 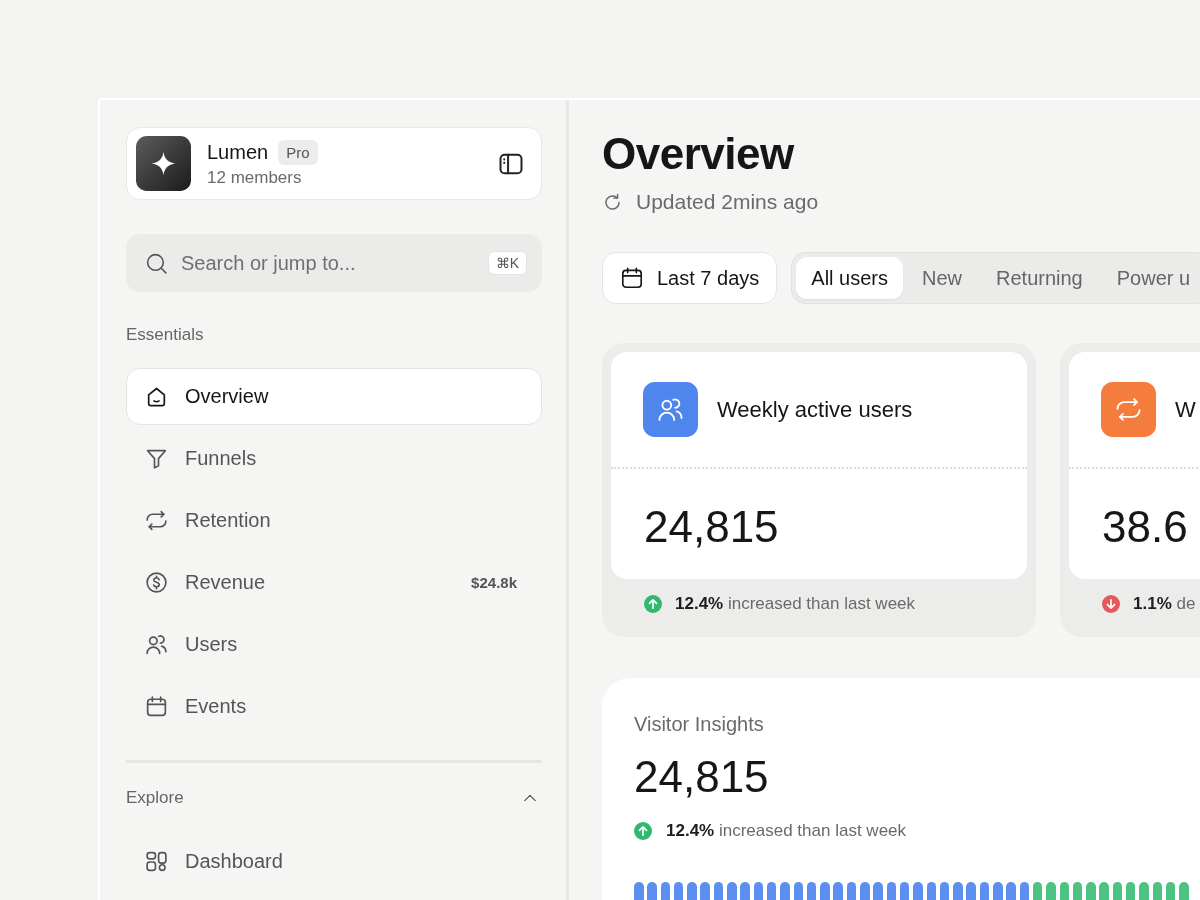 I want to click on dollar-icon, so click(x=156, y=582).